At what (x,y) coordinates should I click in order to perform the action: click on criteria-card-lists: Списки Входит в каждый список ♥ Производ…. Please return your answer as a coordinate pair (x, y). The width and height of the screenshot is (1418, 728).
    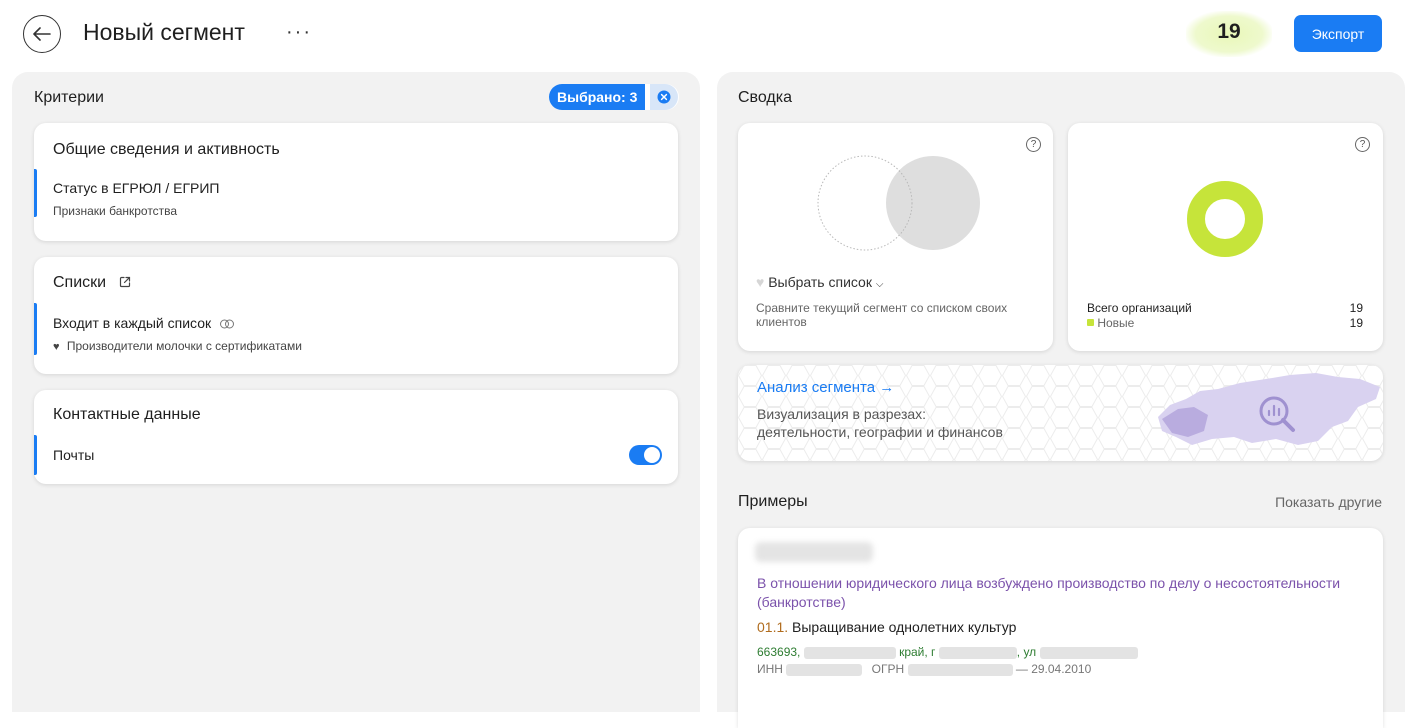
    Looking at the image, I should click on (356, 315).